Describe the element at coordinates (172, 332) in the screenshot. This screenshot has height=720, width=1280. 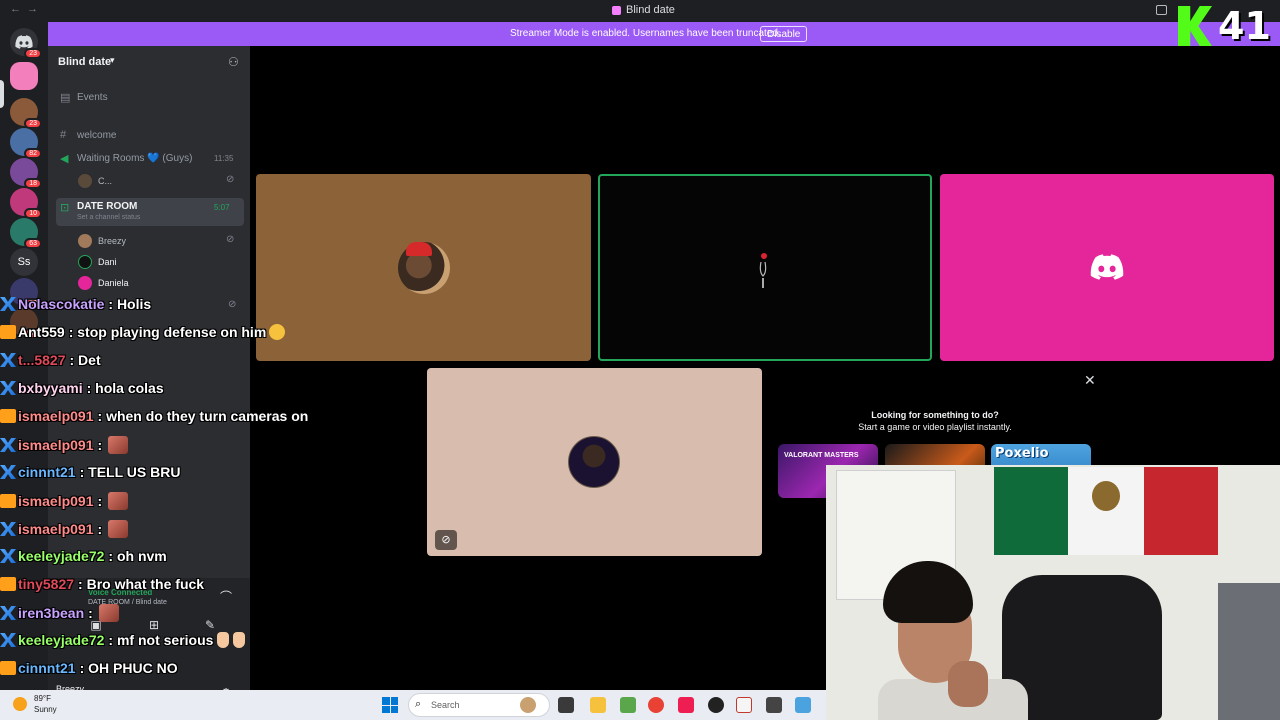
I see `chat-text: stop playing defense on him` at that location.